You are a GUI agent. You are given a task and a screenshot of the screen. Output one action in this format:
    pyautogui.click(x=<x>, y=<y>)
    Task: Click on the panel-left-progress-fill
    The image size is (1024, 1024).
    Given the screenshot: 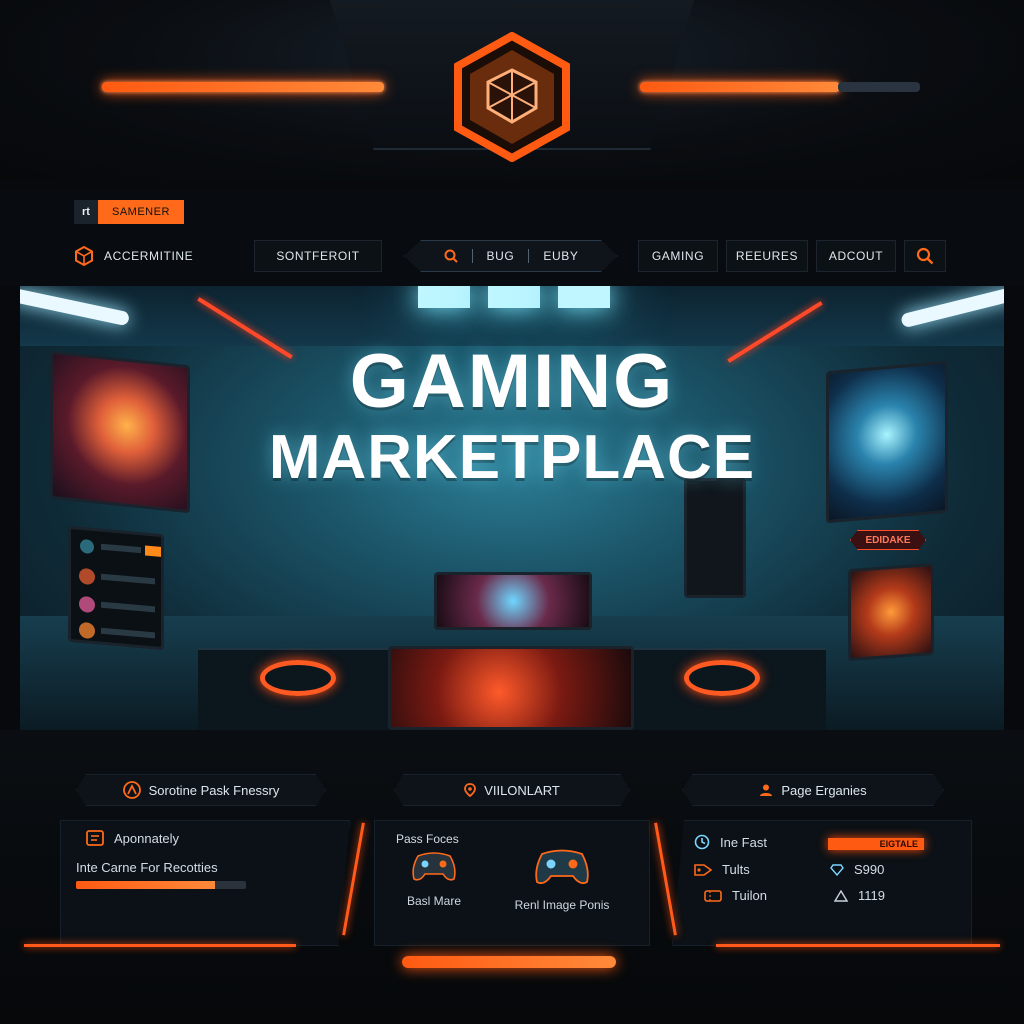 What is the action you would take?
    pyautogui.click(x=146, y=885)
    